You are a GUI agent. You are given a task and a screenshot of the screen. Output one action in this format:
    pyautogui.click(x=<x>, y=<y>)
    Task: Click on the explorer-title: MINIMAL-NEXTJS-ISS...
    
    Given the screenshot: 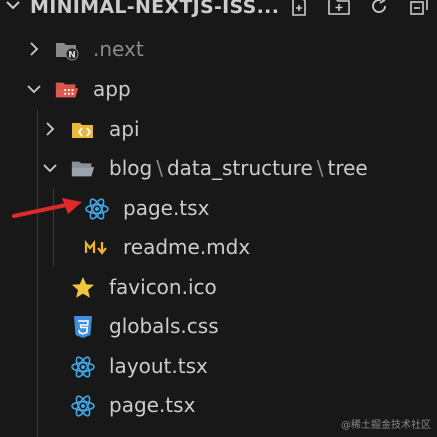 What is the action you would take?
    pyautogui.click(x=154, y=9)
    